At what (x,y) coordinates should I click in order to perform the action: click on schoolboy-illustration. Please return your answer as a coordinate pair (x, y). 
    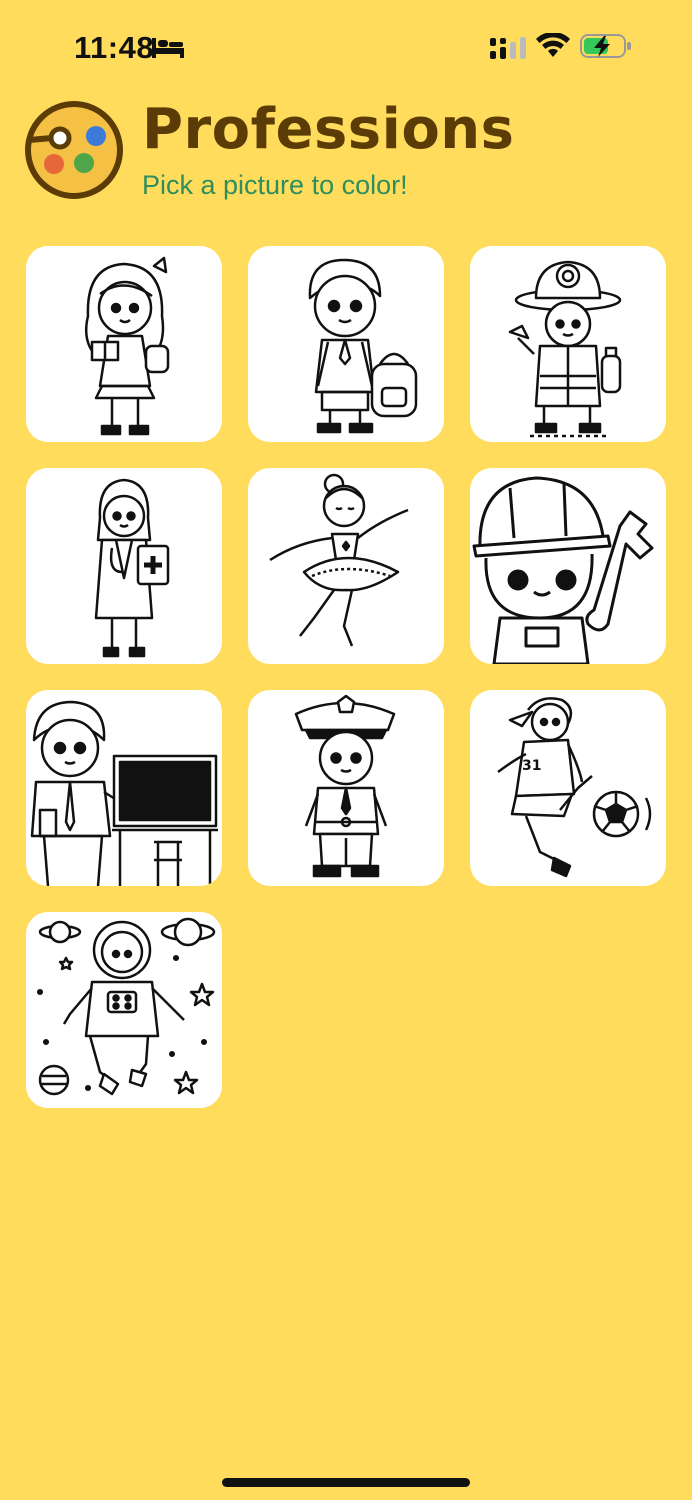
    Looking at the image, I should click on (363, 346).